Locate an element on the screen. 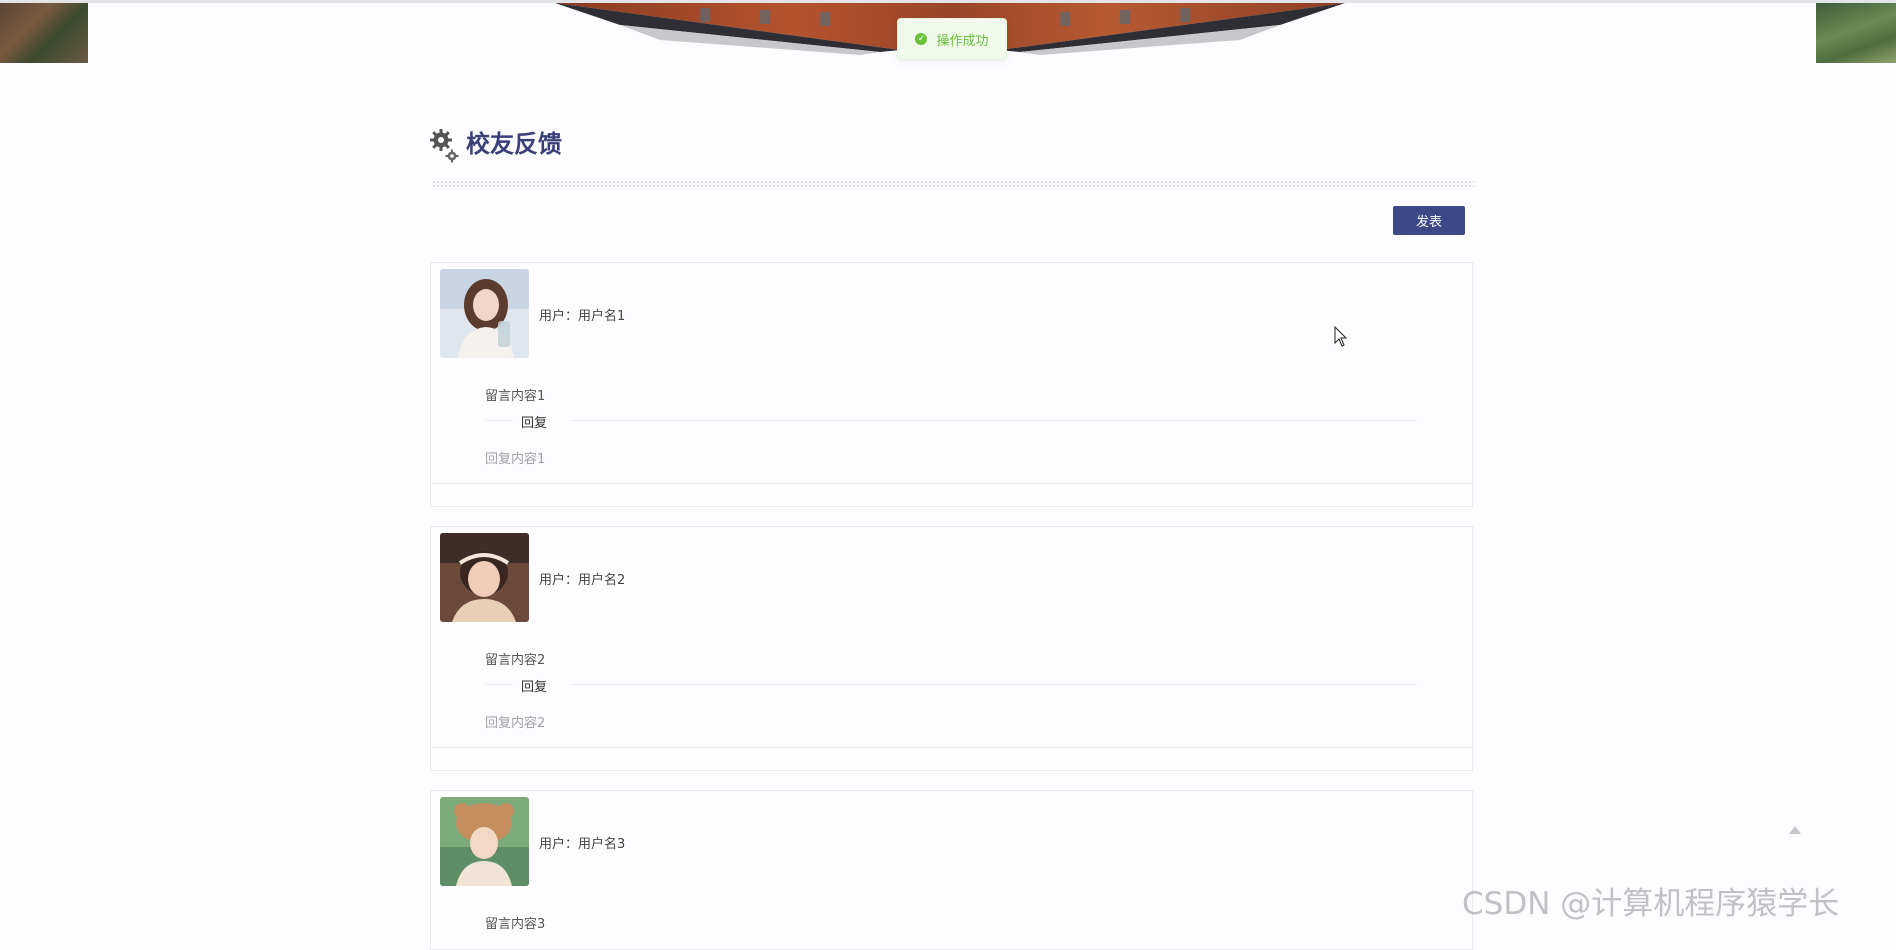 This screenshot has height=950, width=1896. top-banner: ✓ 操作成功 is located at coordinates (948, 31).